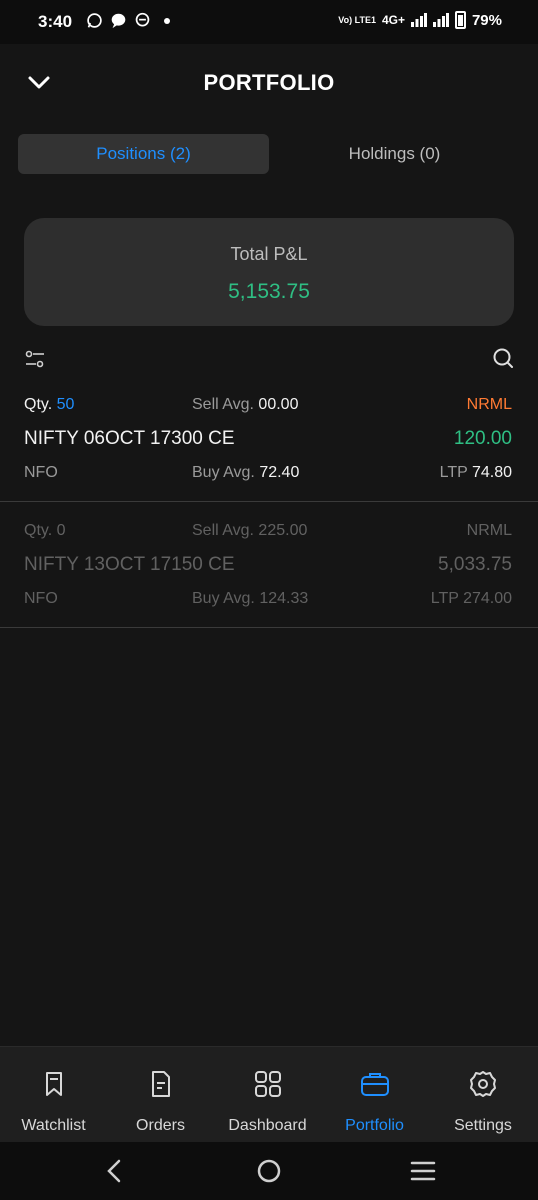 This screenshot has width=538, height=1200. I want to click on sell-avg-field: Sell Avg. 225.00, so click(249, 531).